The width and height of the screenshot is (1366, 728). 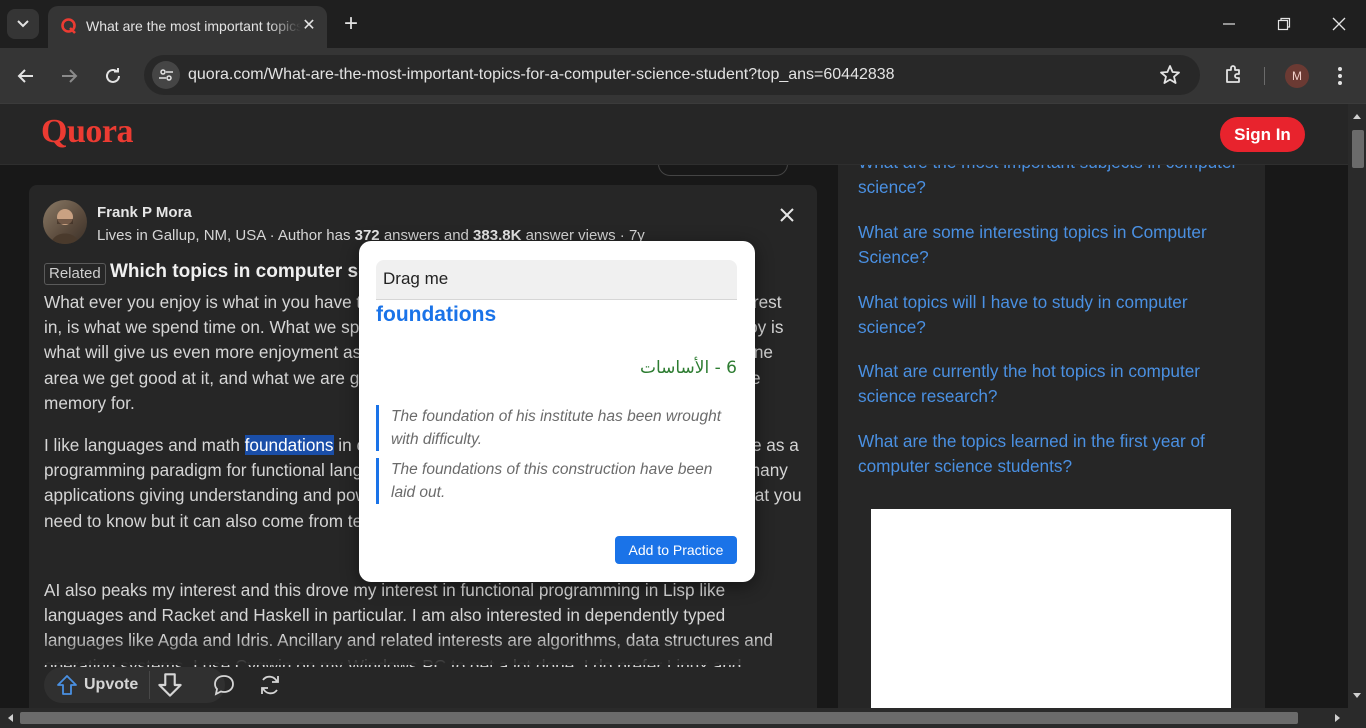 What do you see at coordinates (351, 24) in the screenshot?
I see `new-tab-button: +` at bounding box center [351, 24].